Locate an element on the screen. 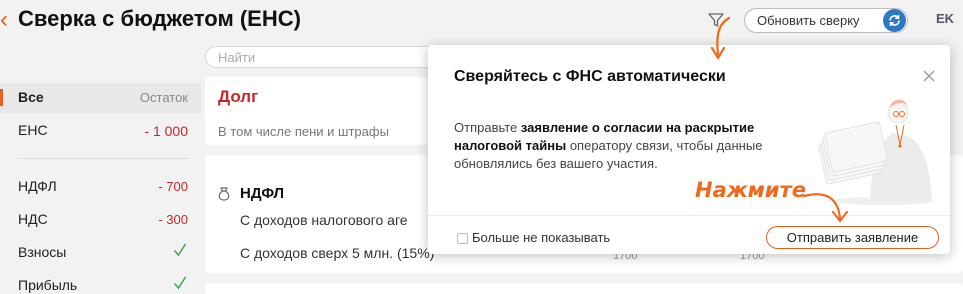  sidebar-item-all: Все Остаток is located at coordinates (100, 98).